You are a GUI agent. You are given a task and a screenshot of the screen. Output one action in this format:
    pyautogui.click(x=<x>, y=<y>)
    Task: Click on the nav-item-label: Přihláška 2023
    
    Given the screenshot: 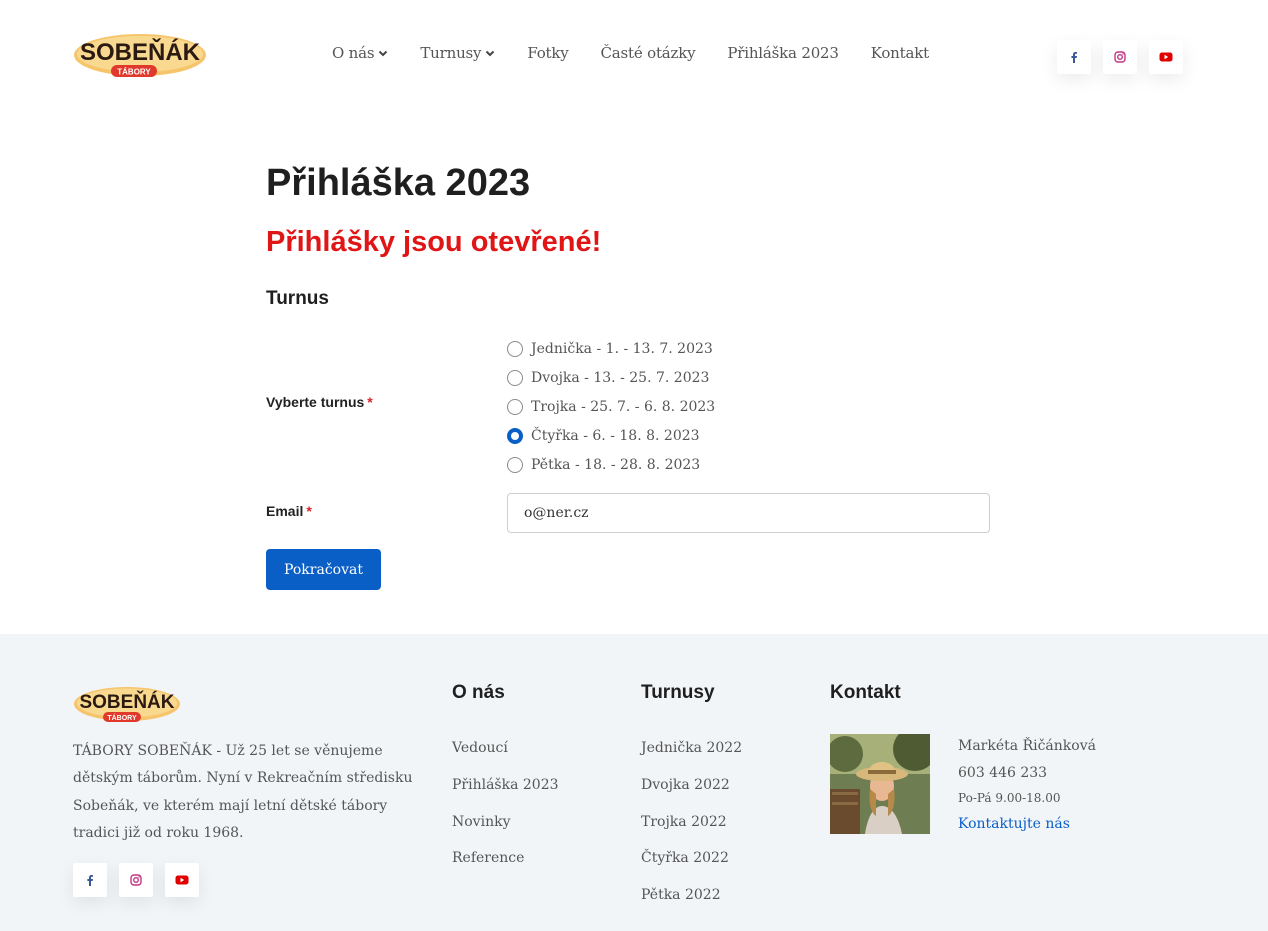 What is the action you would take?
    pyautogui.click(x=783, y=53)
    